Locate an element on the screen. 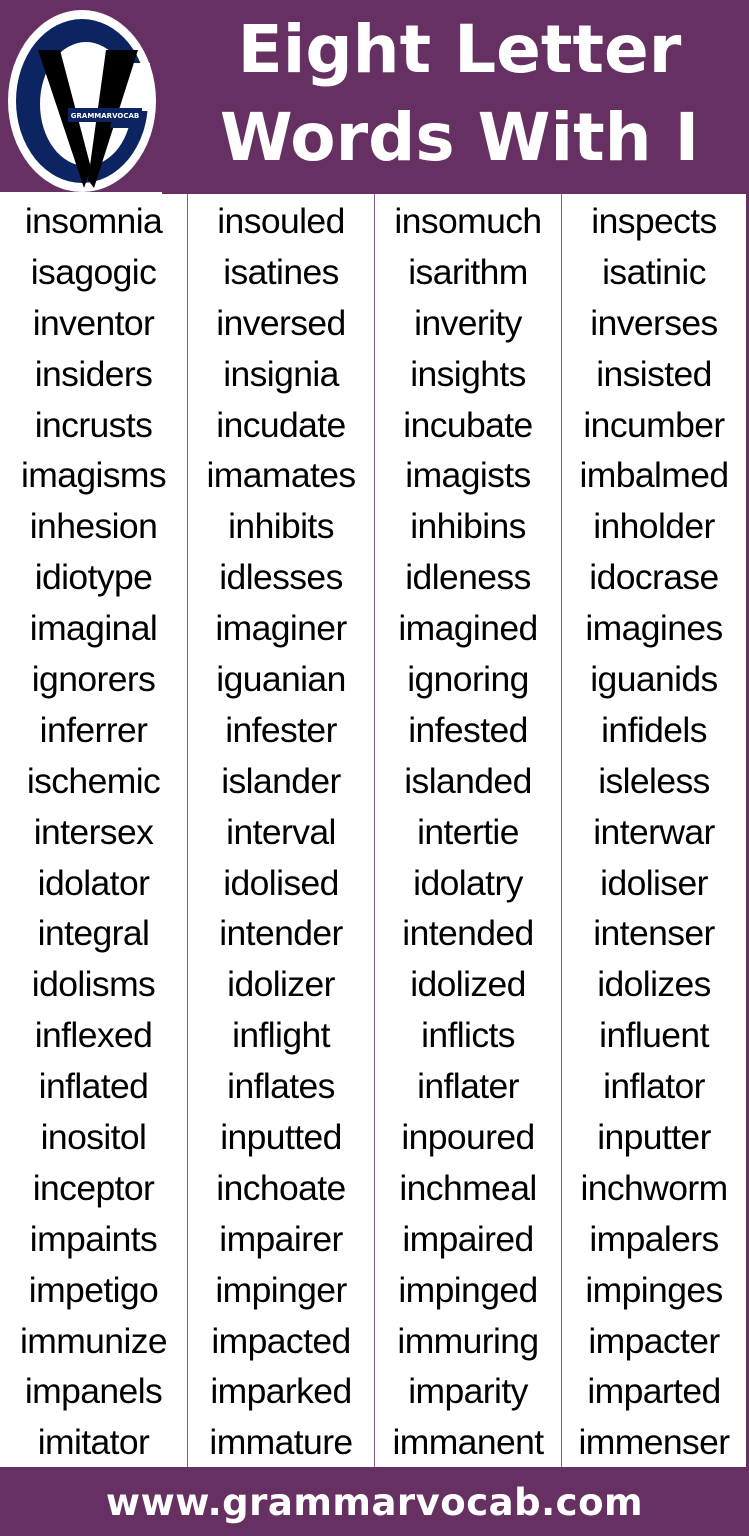 The height and width of the screenshot is (1536, 749). word-item: ignoring is located at coordinates (468, 679).